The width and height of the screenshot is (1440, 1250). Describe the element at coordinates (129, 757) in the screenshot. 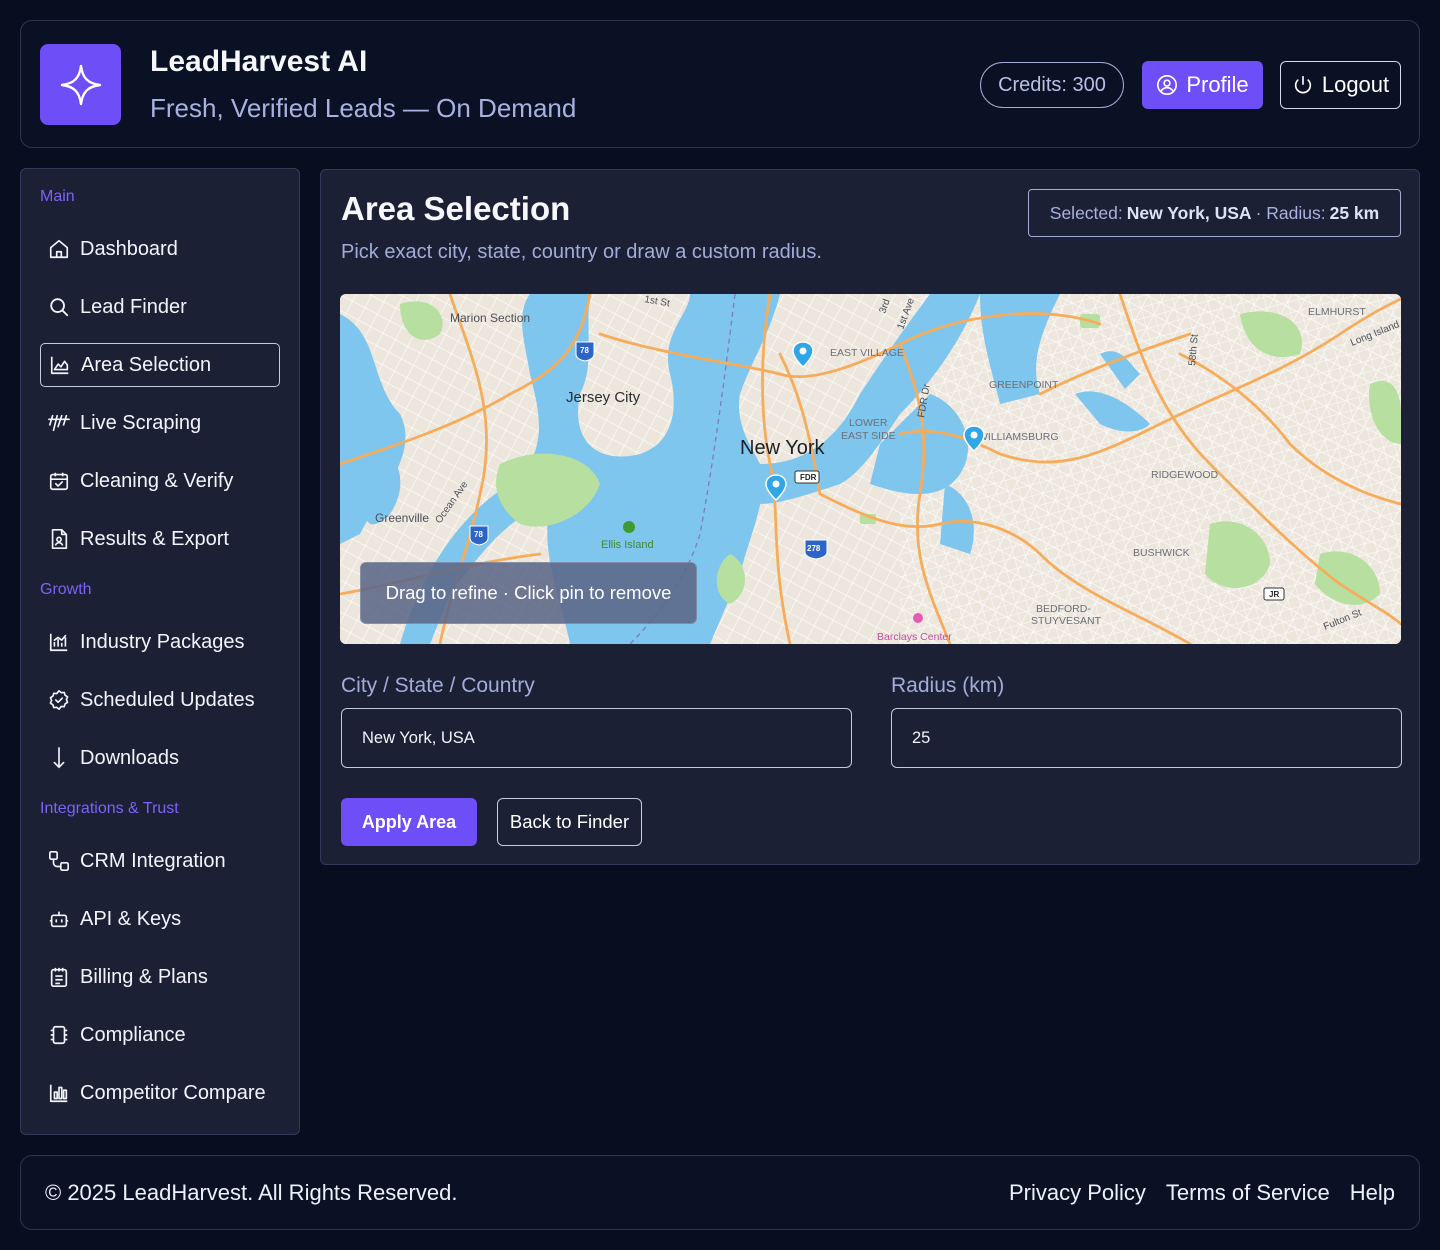

I see `sidebar-item-label: Downloads` at that location.